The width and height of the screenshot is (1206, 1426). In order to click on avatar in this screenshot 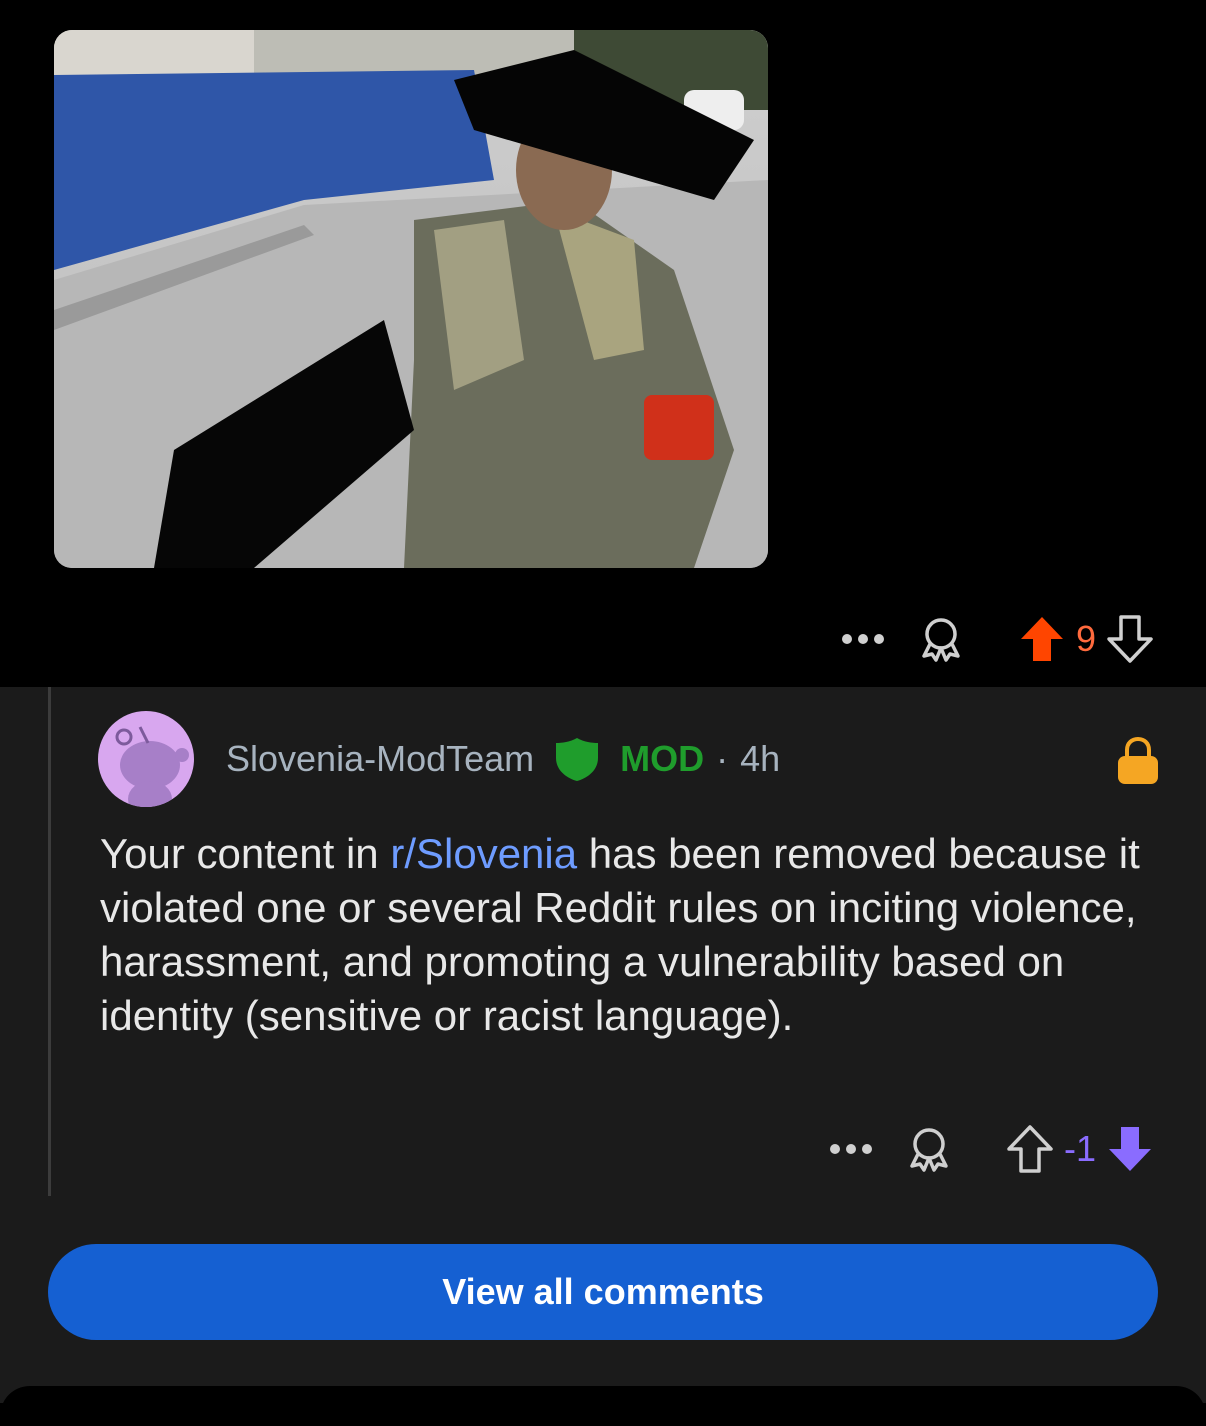, I will do `click(146, 759)`.